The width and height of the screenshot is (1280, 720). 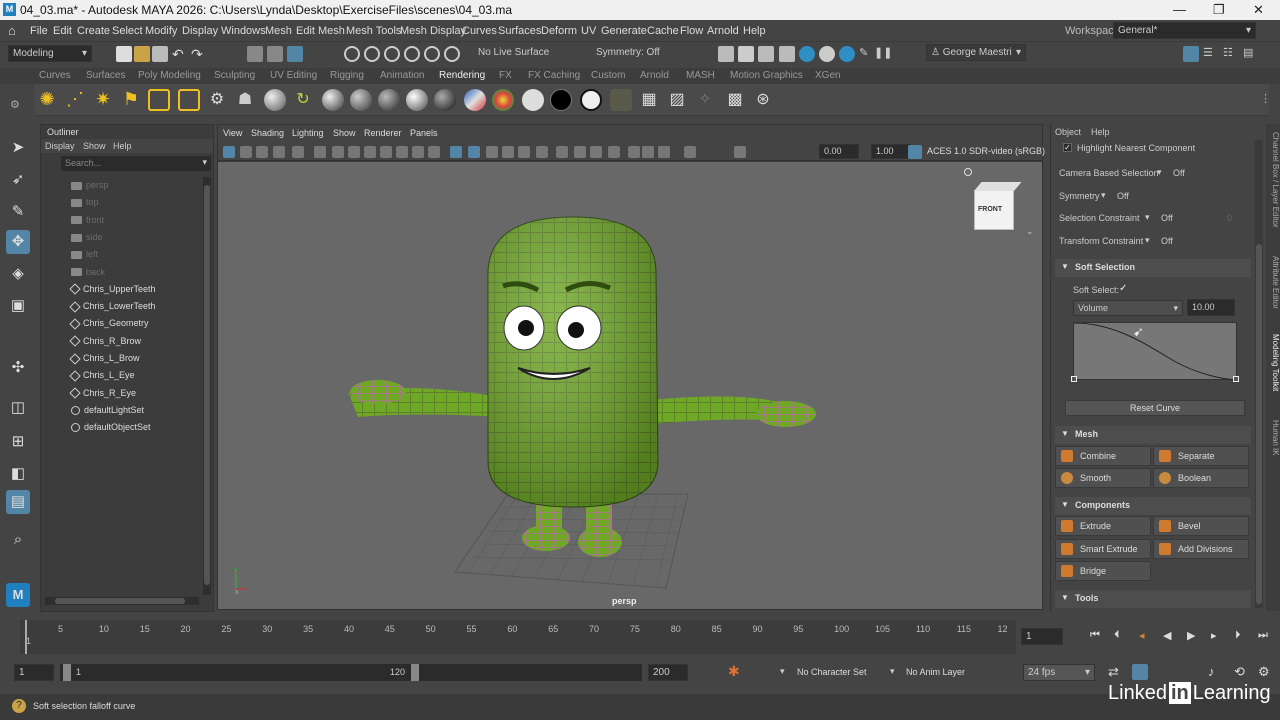 I want to click on workspace-dropdown: General* ▾, so click(x=1184, y=30).